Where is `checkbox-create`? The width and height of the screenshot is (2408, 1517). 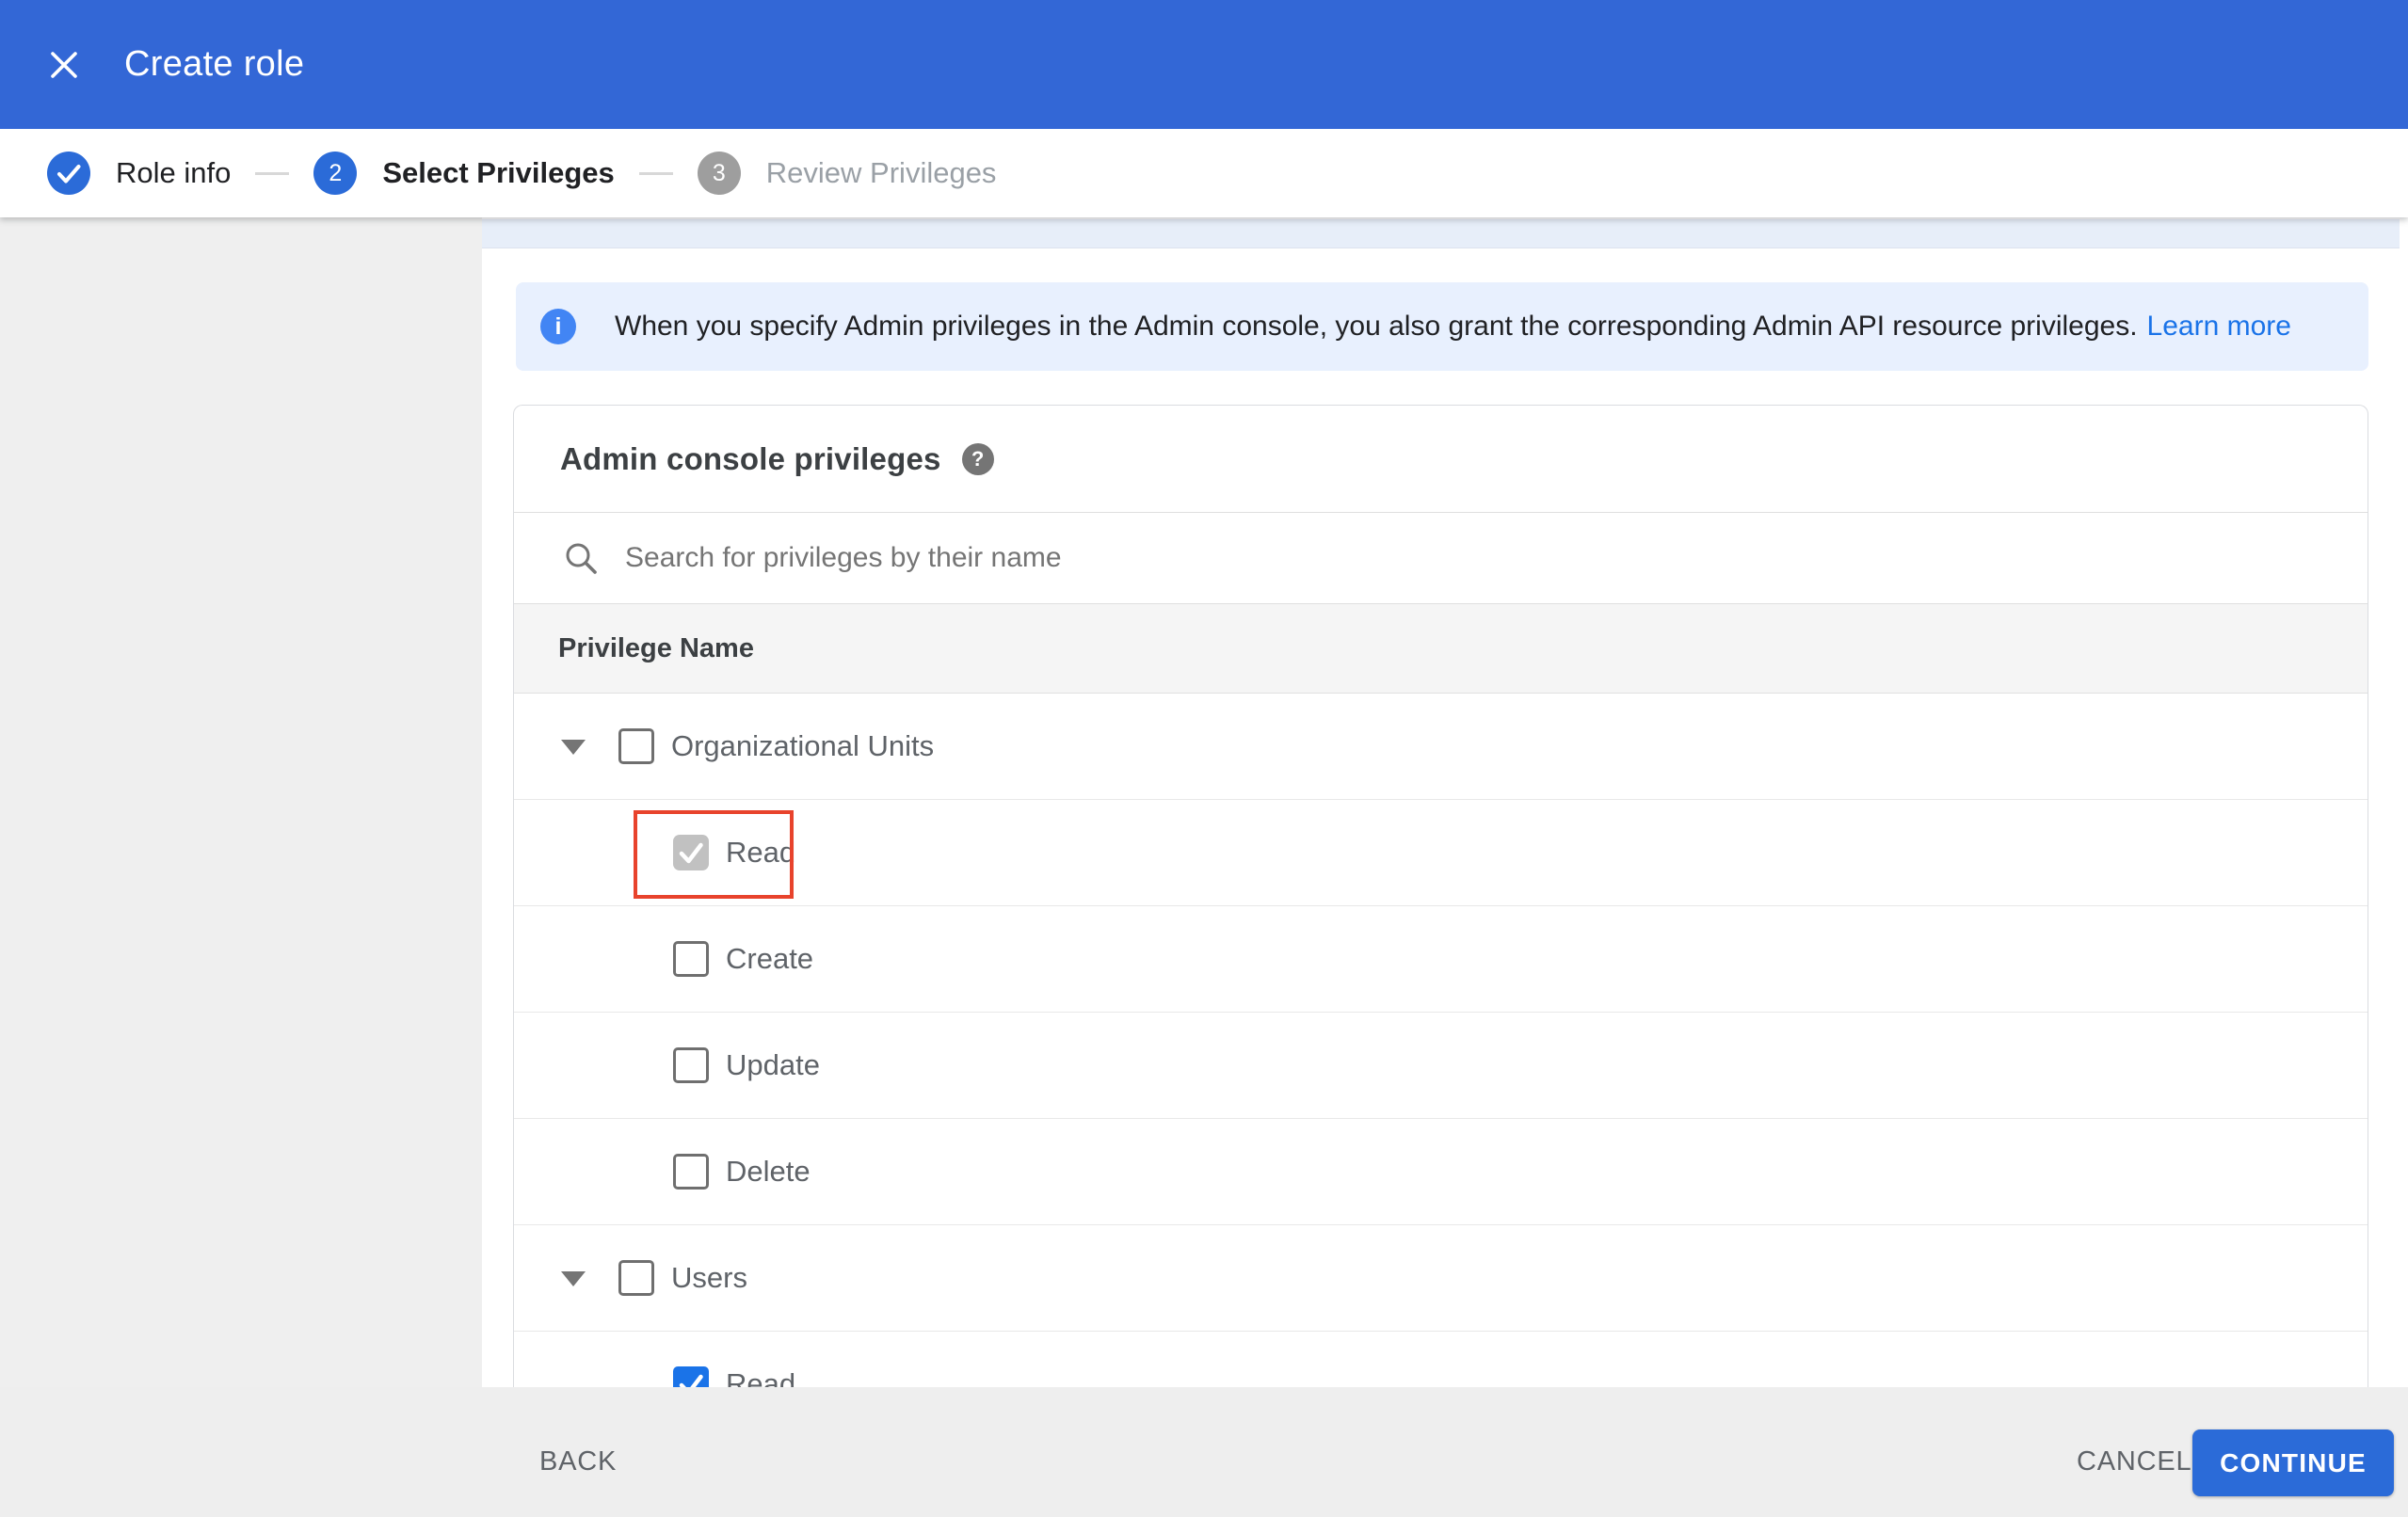 checkbox-create is located at coordinates (691, 959).